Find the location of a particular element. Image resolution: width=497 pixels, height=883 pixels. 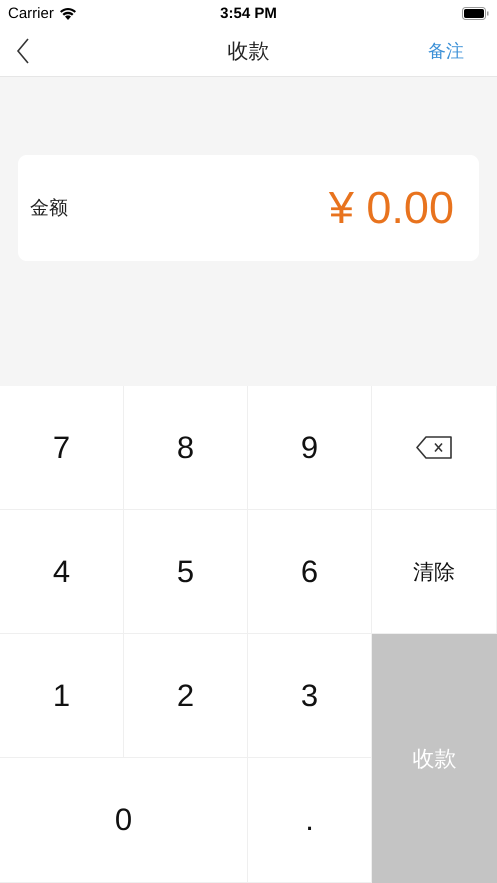

back-icon is located at coordinates (23, 51).